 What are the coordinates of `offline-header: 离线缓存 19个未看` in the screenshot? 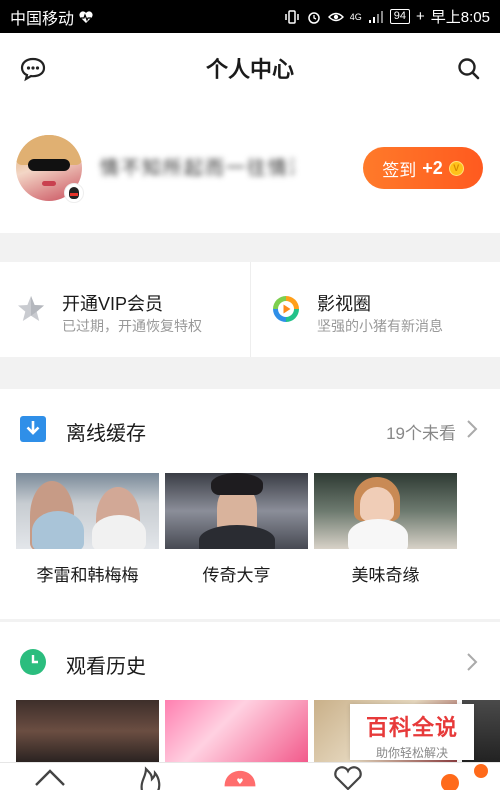 It's located at (250, 428).